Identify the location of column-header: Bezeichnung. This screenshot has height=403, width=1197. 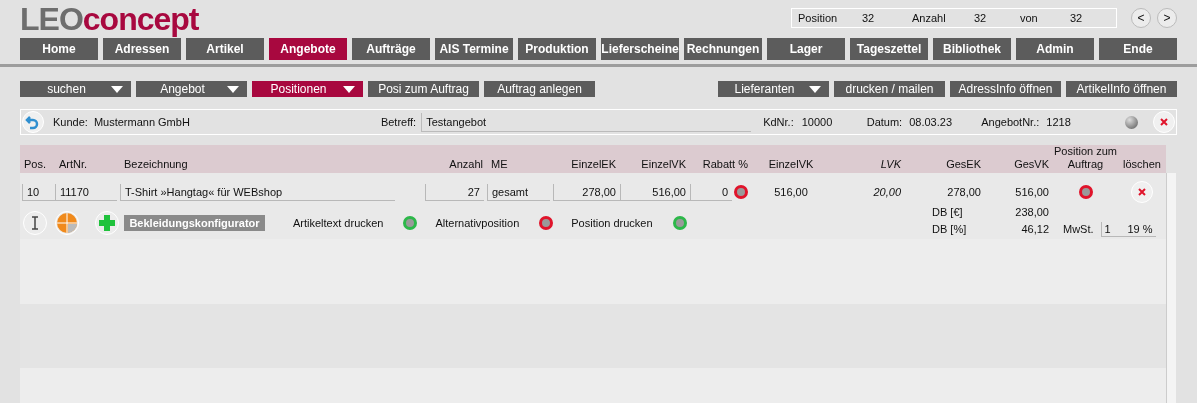
(156, 164).